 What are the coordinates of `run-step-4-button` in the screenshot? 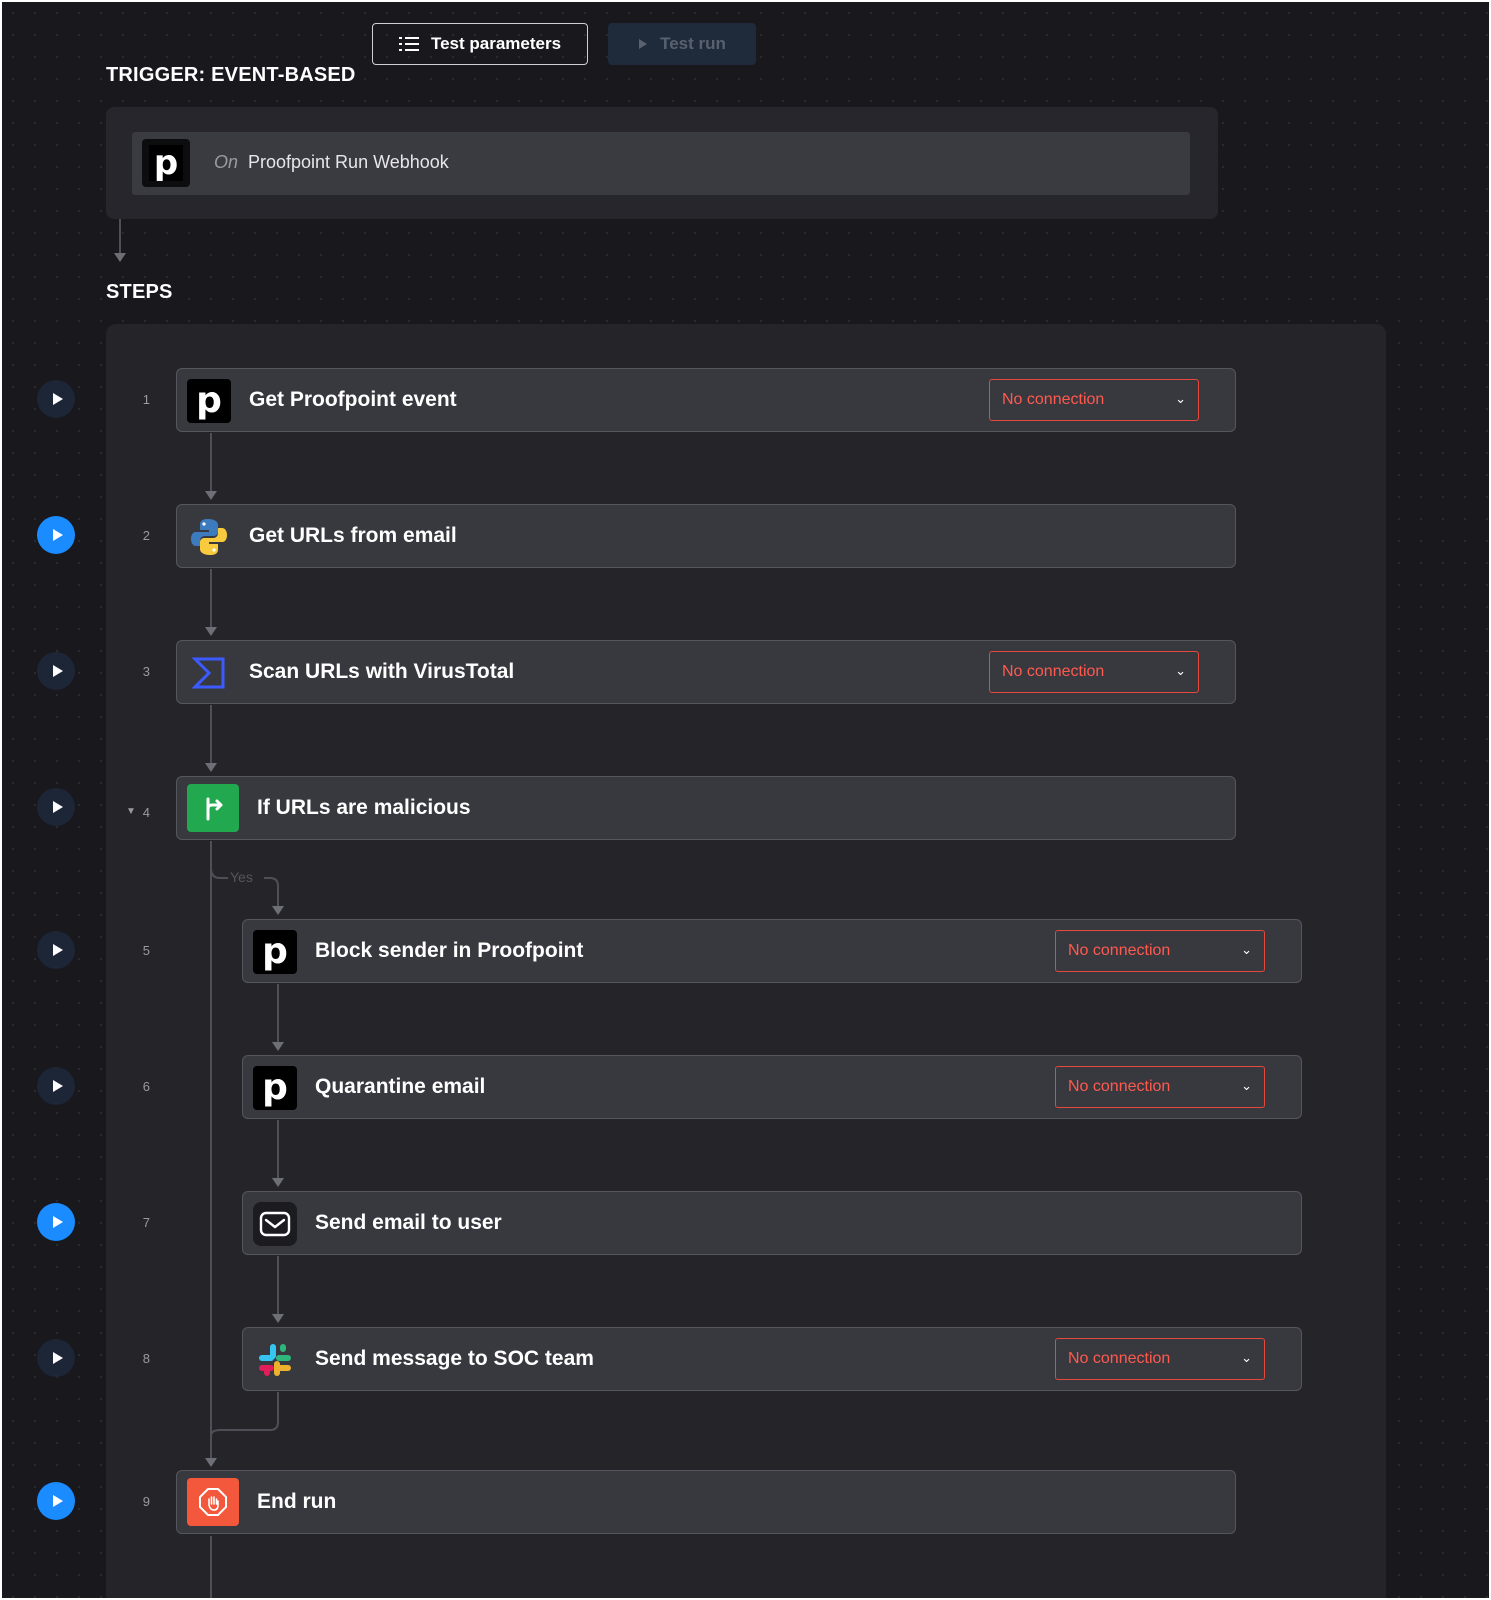 It's located at (56, 807).